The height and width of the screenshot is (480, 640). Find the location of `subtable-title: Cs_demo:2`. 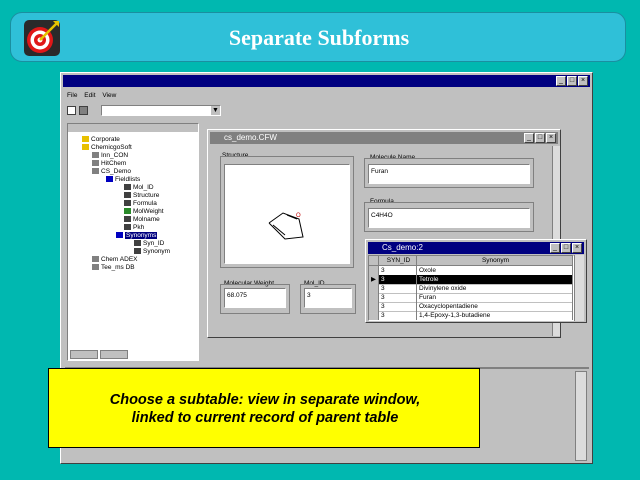

subtable-title: Cs_demo:2 is located at coordinates (402, 247).